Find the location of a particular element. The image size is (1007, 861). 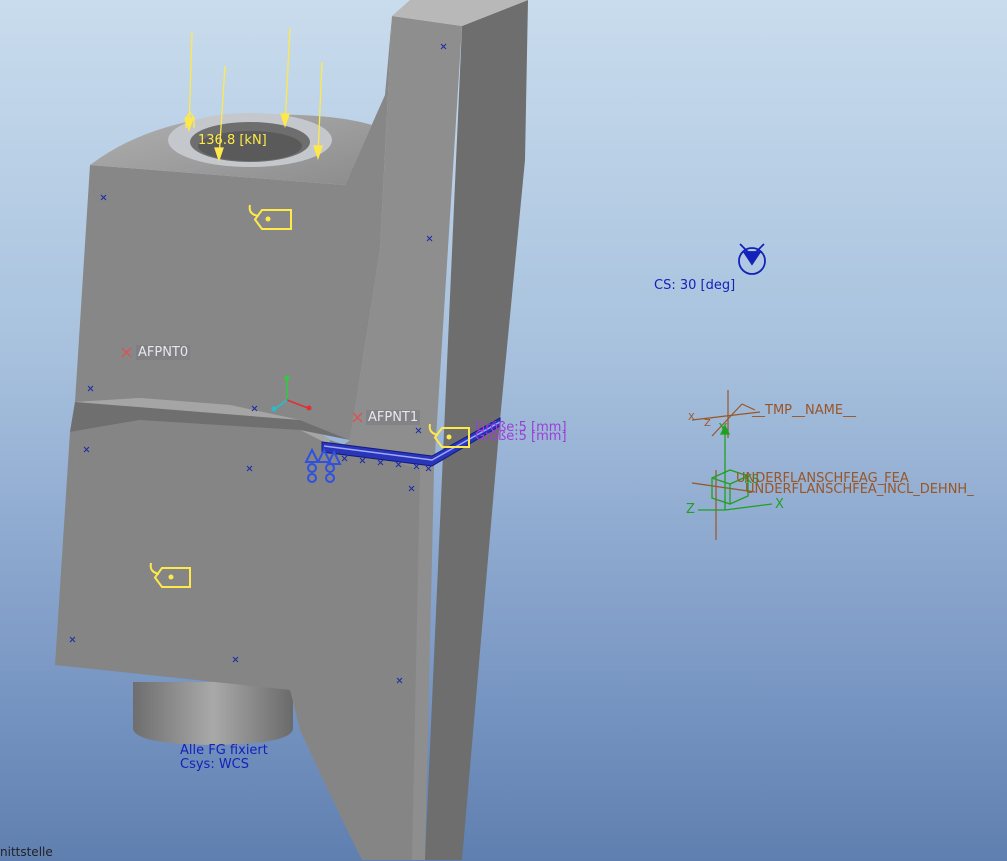

status-bar-text: nittstelle is located at coordinates (26, 852).